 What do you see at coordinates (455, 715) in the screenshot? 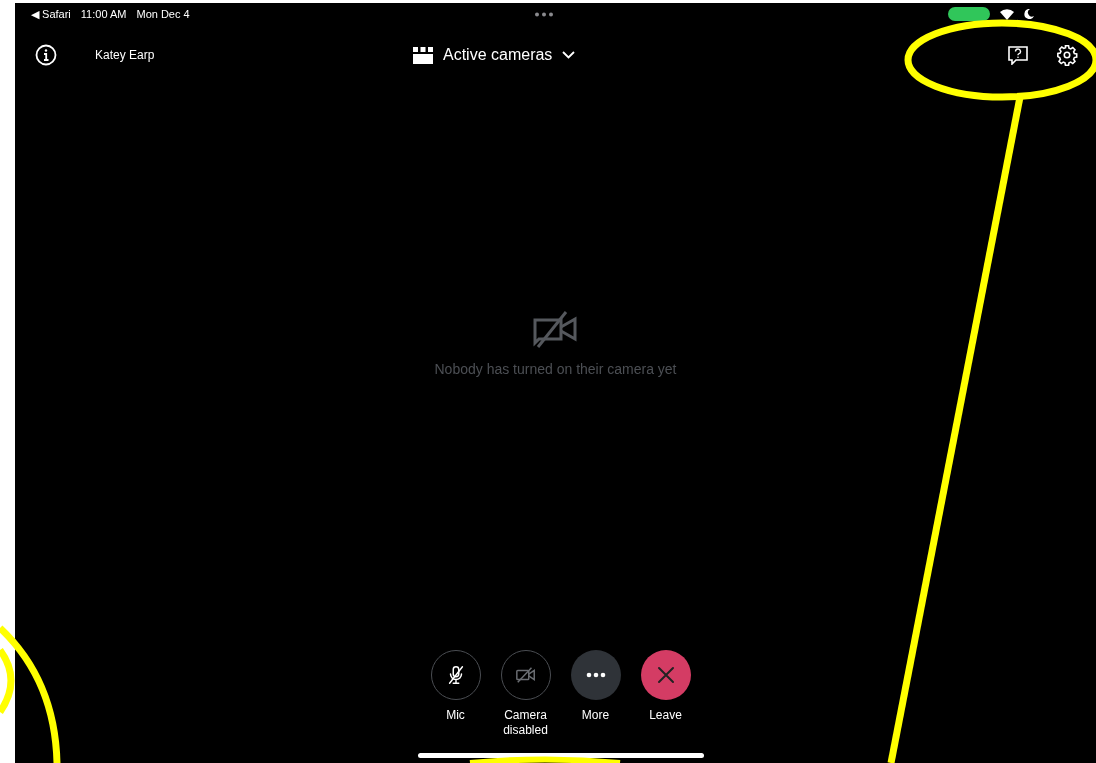
I see `control-label: Mic` at bounding box center [455, 715].